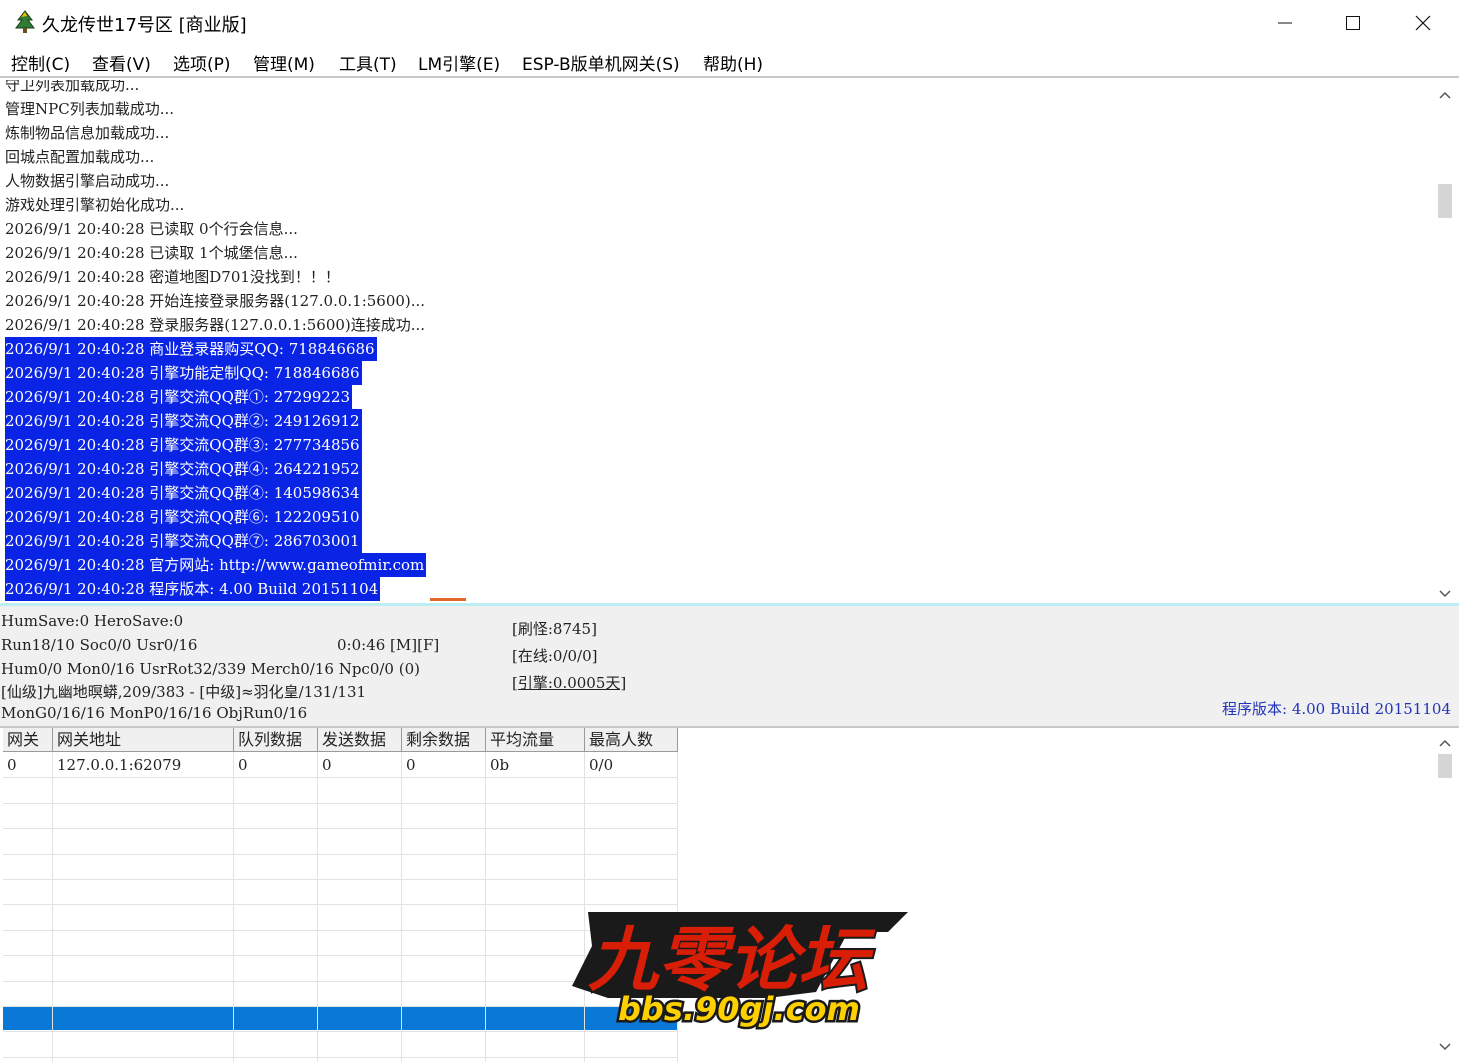 The width and height of the screenshot is (1459, 1062). Describe the element at coordinates (183, 373) in the screenshot. I see `log-line: 2026/9/1 20:40:28 引擎功能定制QQ: 718846686` at that location.